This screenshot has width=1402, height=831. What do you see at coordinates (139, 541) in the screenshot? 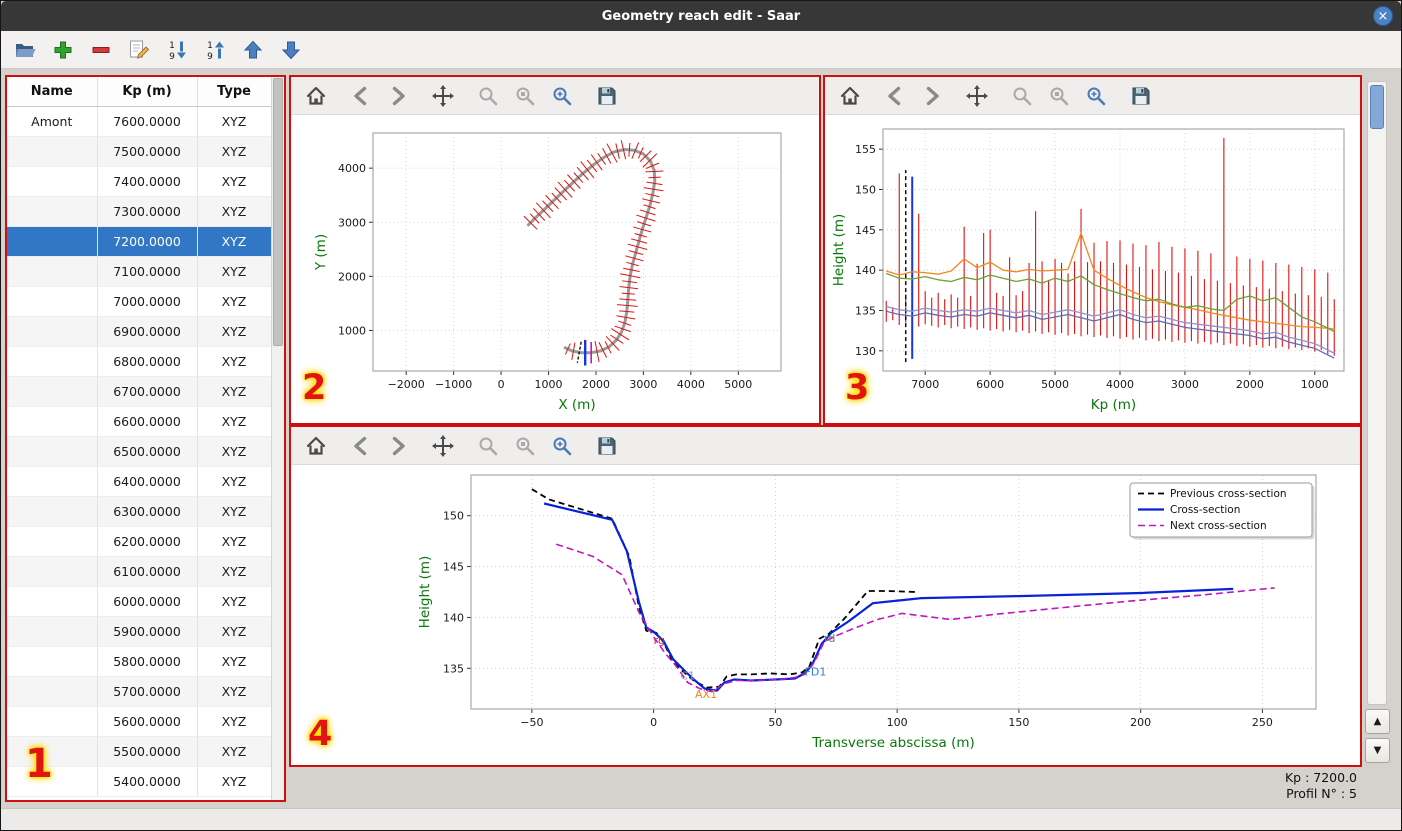
I see `table-row: 6200.0000 XYZ` at bounding box center [139, 541].